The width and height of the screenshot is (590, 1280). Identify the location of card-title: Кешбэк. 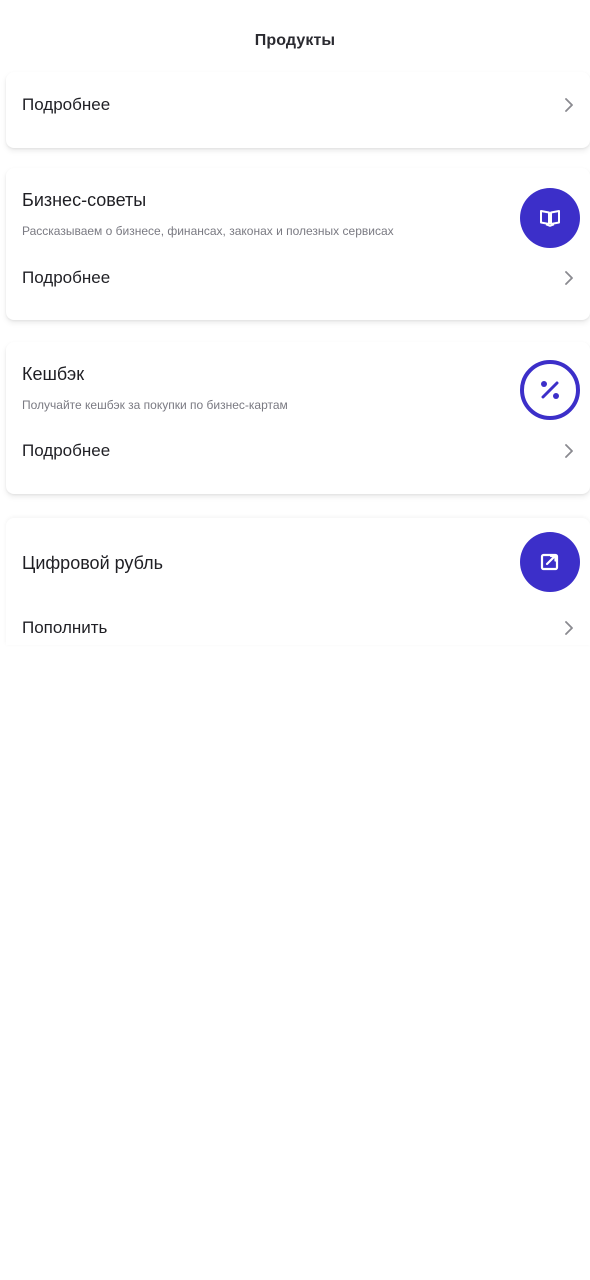
(53, 374).